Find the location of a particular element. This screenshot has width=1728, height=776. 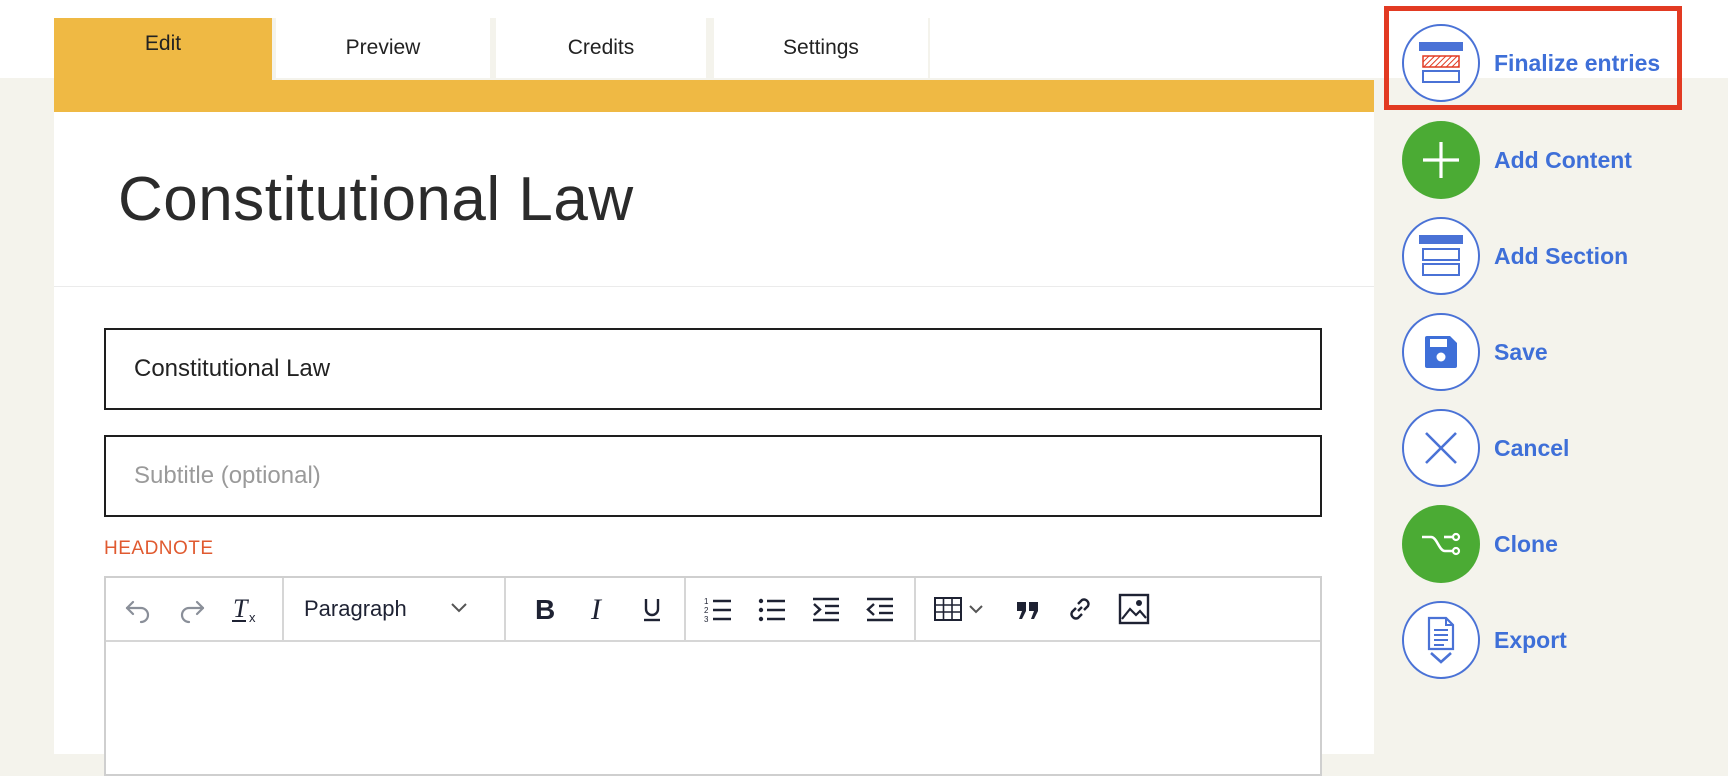

svg-text: x is located at coordinates (252, 617).